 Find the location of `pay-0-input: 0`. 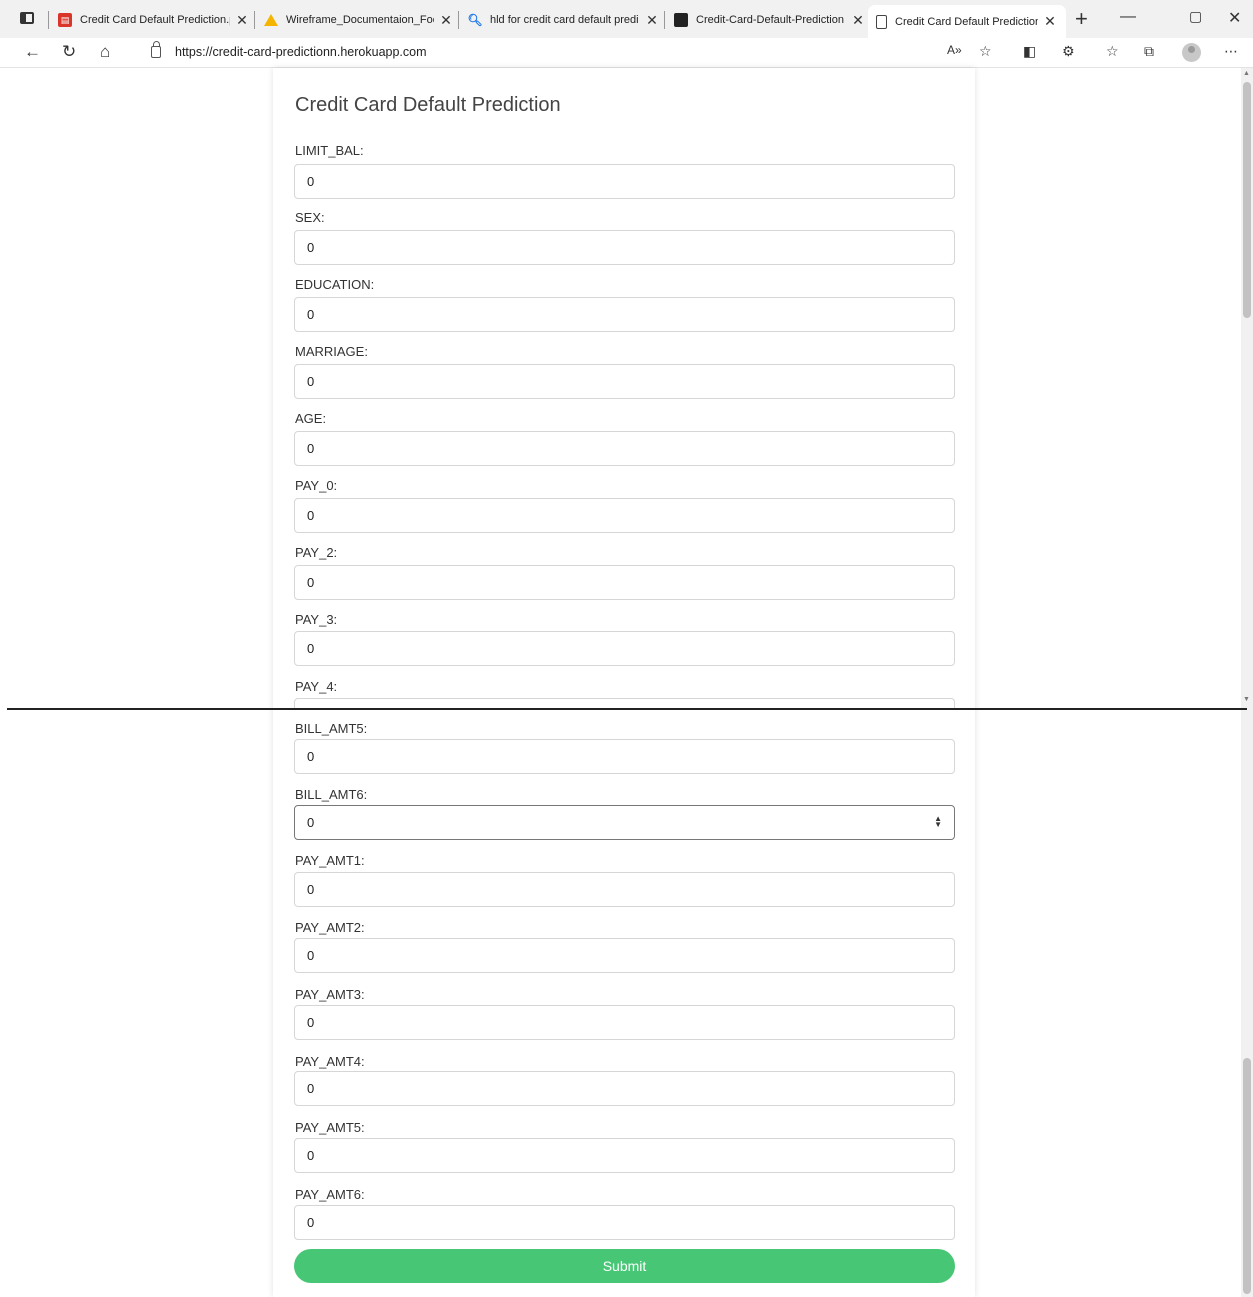

pay-0-input: 0 is located at coordinates (624, 515).